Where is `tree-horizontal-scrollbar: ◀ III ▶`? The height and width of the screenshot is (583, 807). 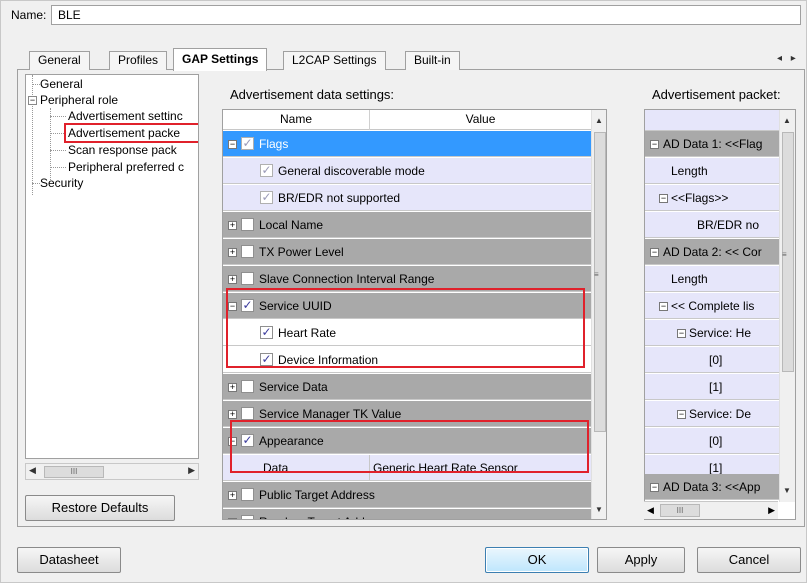
tree-horizontal-scrollbar: ◀ III ▶ is located at coordinates (112, 471).